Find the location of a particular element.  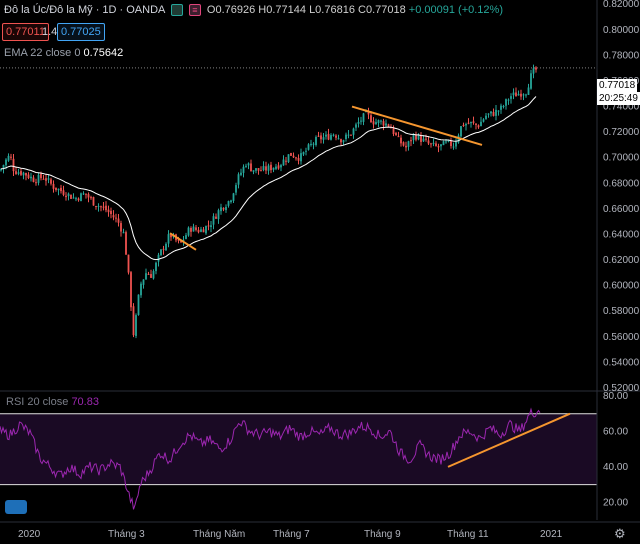

price-axis-tick: 0.72000 is located at coordinates (621, 132).